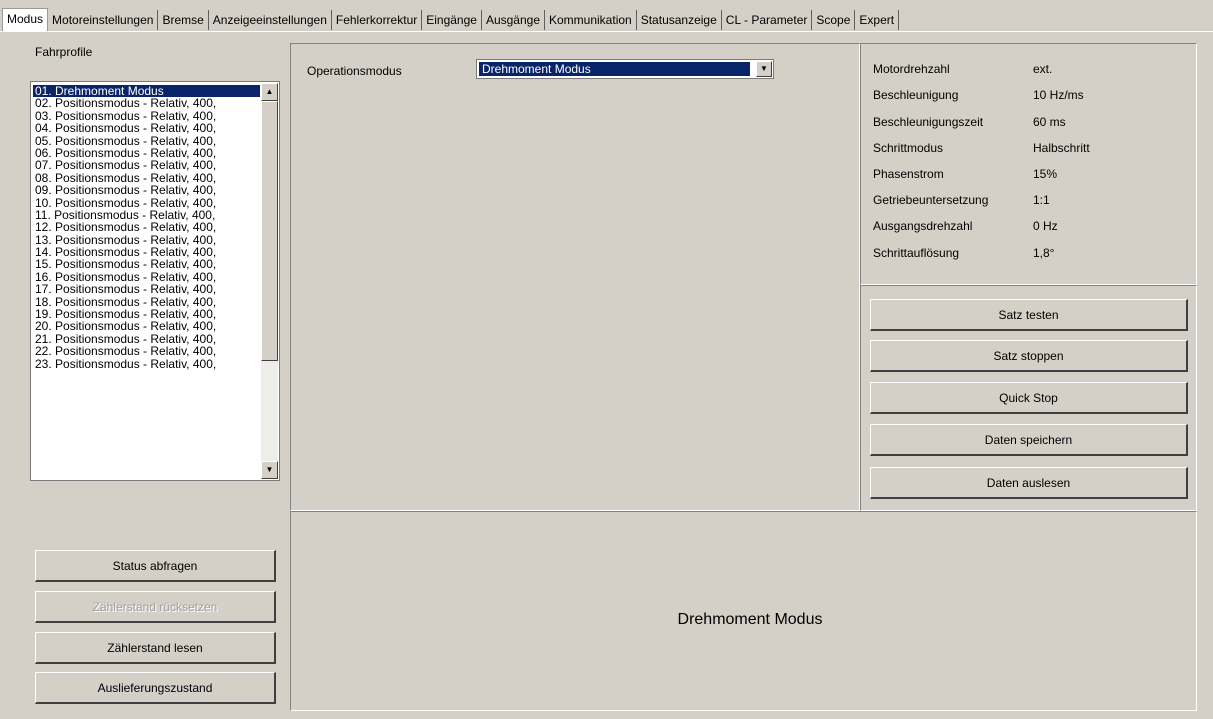 The image size is (1213, 719). Describe the element at coordinates (1045, 226) in the screenshot. I see `info-value: 0 Hz` at that location.